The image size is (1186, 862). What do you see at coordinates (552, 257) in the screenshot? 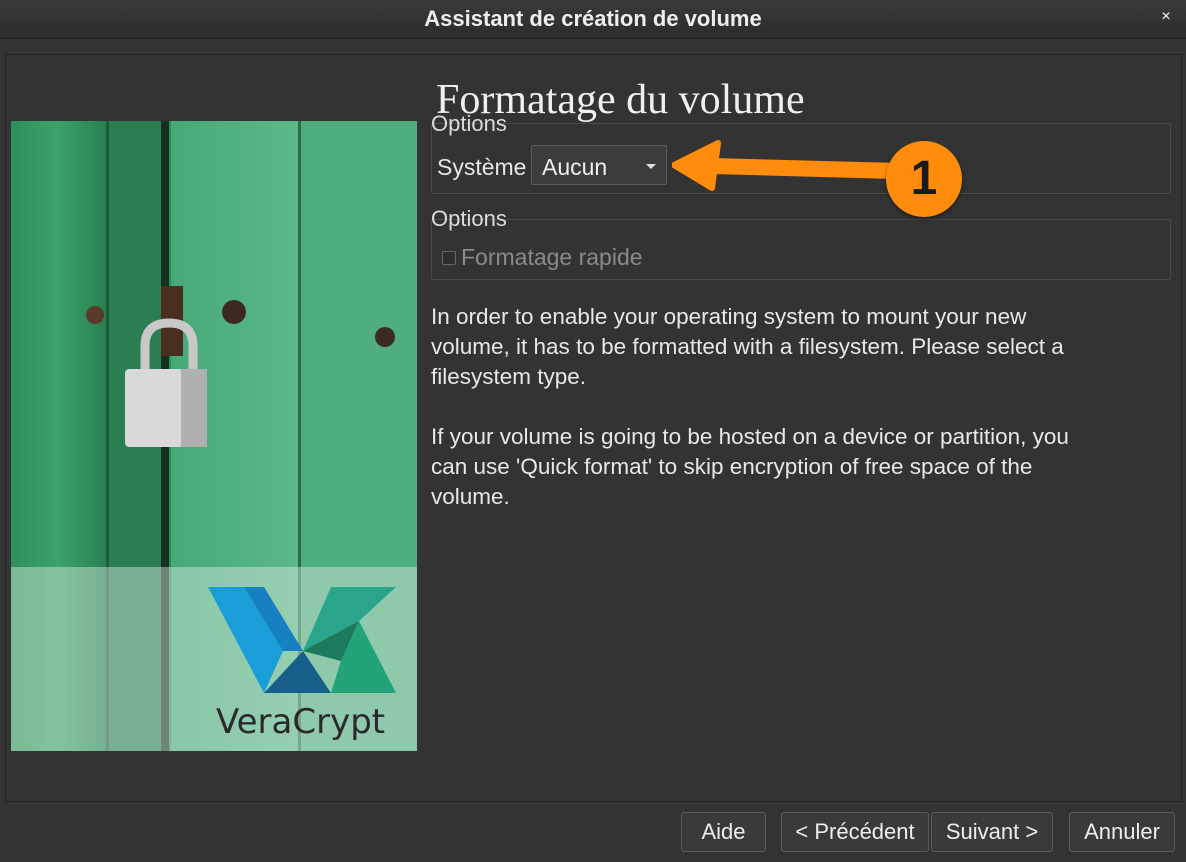
I see `quick-format-label: Formatage rapide` at bounding box center [552, 257].